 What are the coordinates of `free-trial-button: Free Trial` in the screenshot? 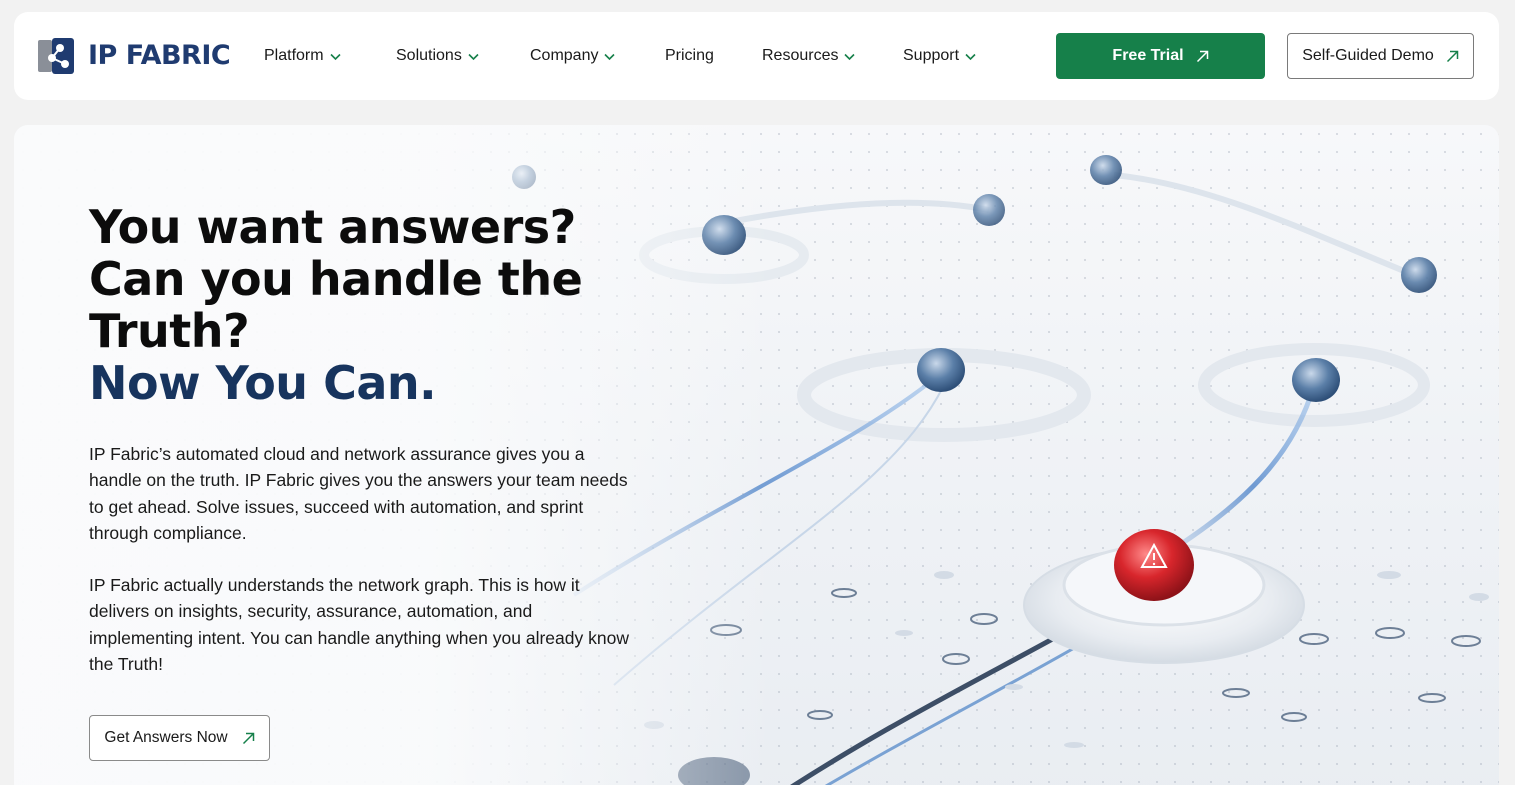 It's located at (1160, 56).